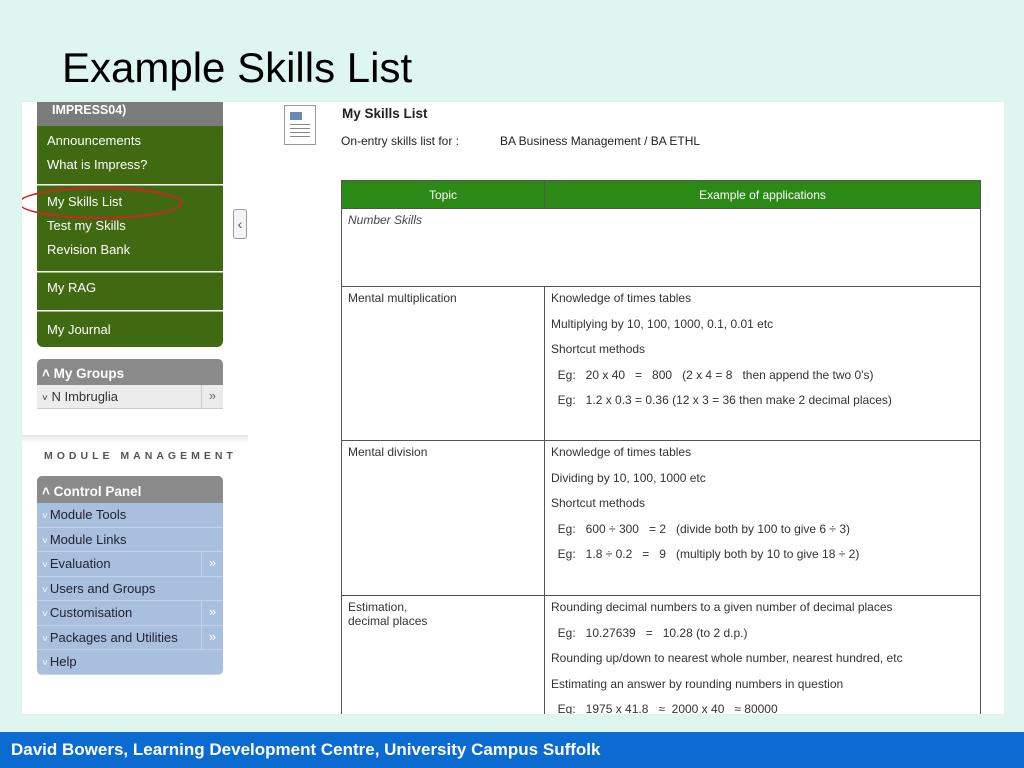 This screenshot has width=1024, height=768. I want to click on control-panel-item: ˅ Evaluation », so click(130, 564).